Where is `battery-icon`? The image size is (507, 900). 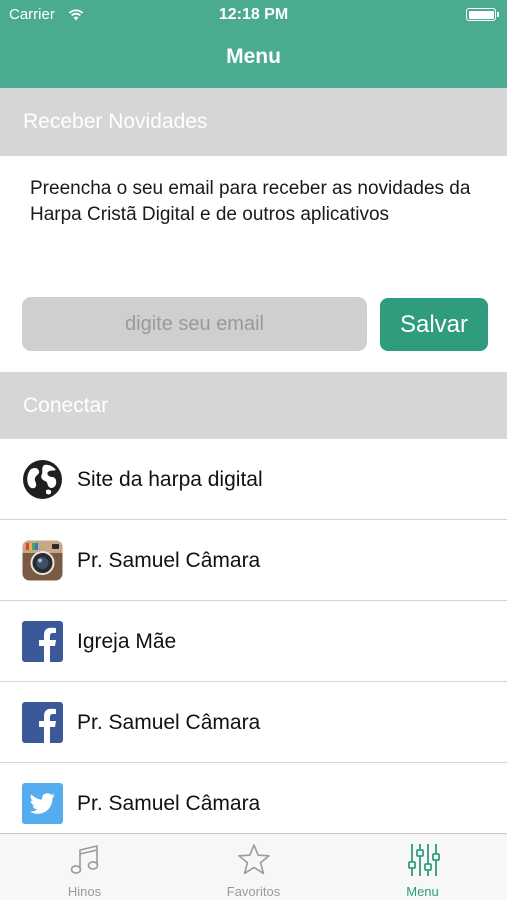 battery-icon is located at coordinates (482, 14).